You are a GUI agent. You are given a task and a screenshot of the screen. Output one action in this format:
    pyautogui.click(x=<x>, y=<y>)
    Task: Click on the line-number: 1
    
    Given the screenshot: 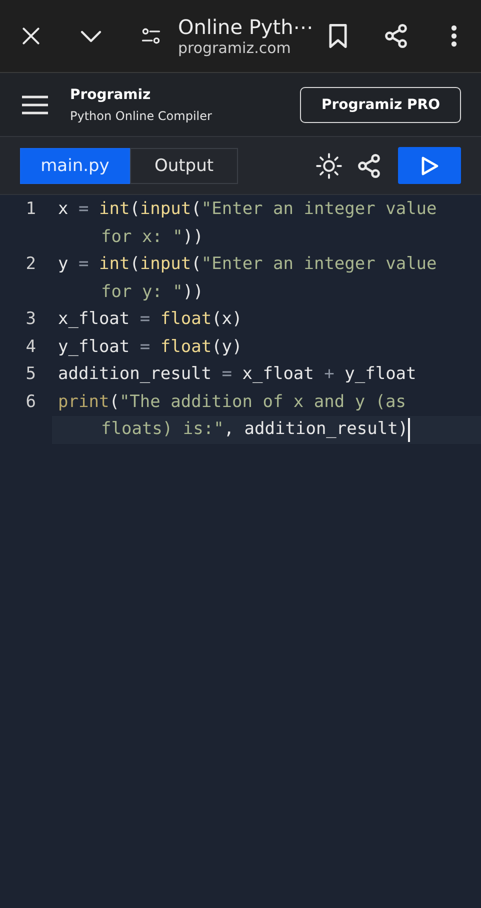 What is the action you would take?
    pyautogui.click(x=30, y=209)
    